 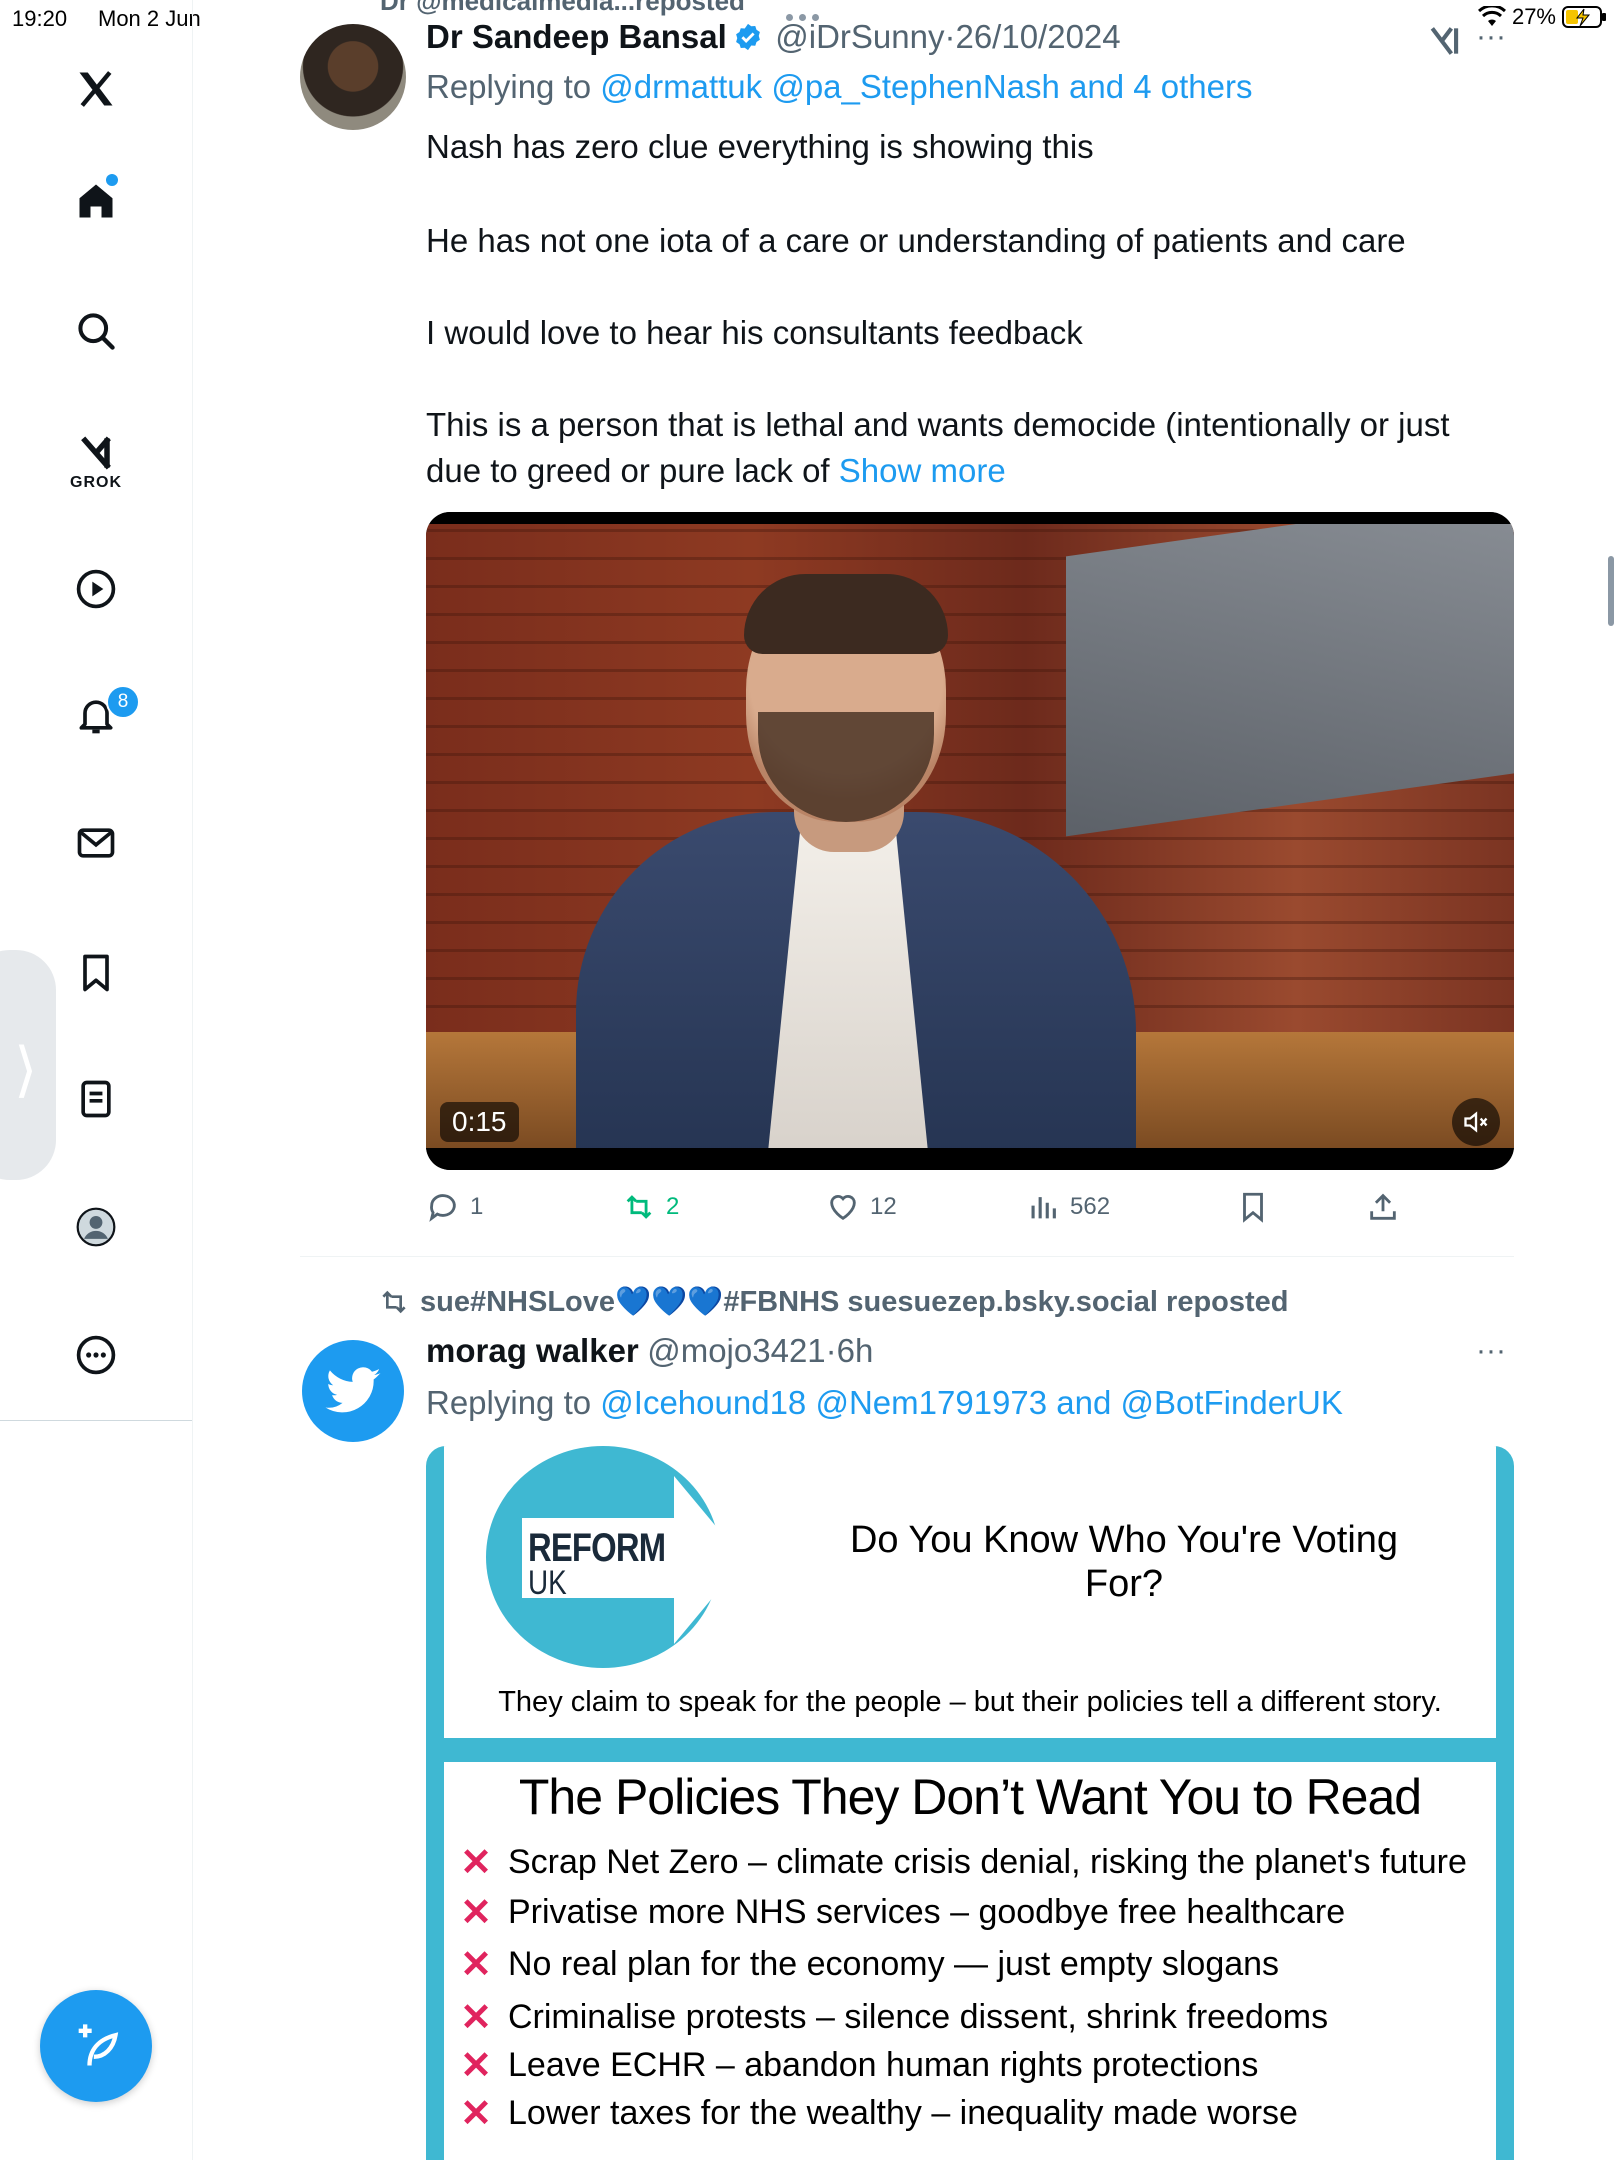 I want to click on more-icon, so click(x=96, y=1355).